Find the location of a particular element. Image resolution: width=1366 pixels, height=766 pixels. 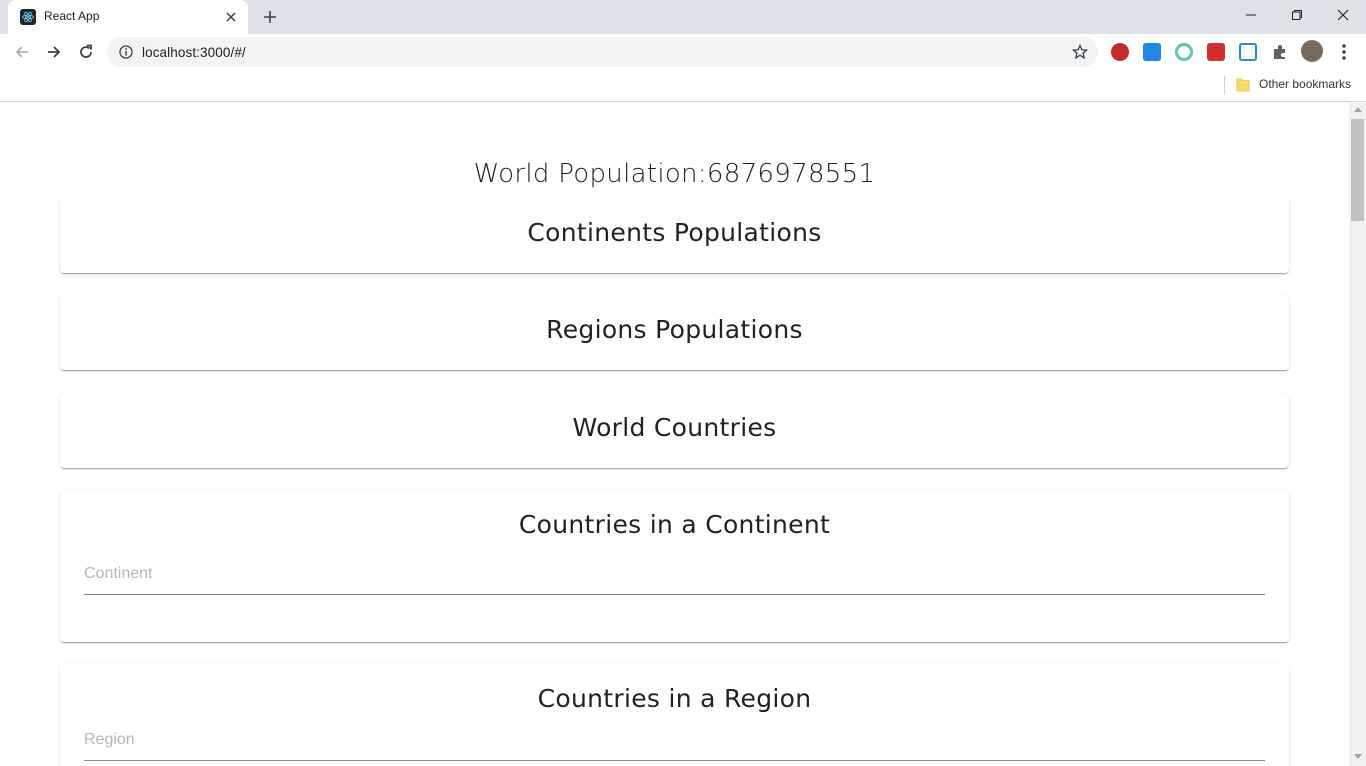

region-placeholder: Region is located at coordinates (109, 739).